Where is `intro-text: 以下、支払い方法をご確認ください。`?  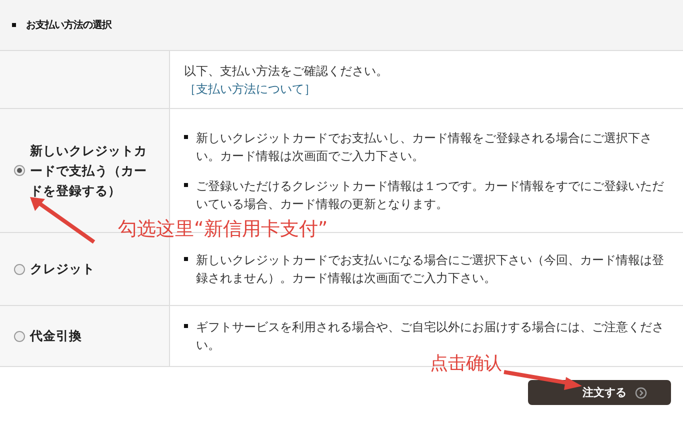 intro-text: 以下、支払い方法をご確認ください。 is located at coordinates (286, 71).